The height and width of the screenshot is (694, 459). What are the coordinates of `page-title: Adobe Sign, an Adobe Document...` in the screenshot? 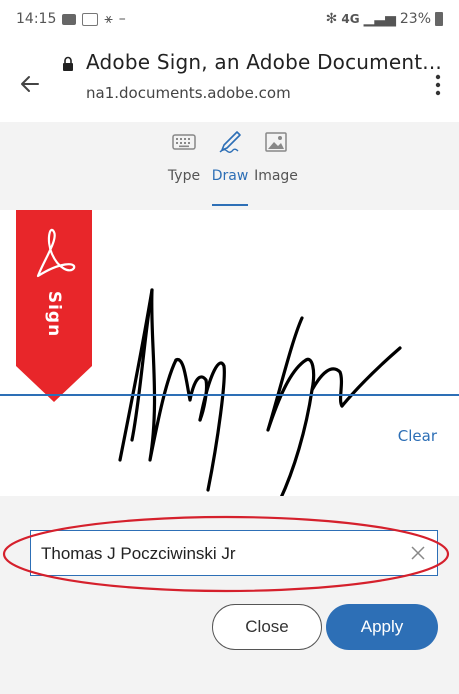 It's located at (264, 62).